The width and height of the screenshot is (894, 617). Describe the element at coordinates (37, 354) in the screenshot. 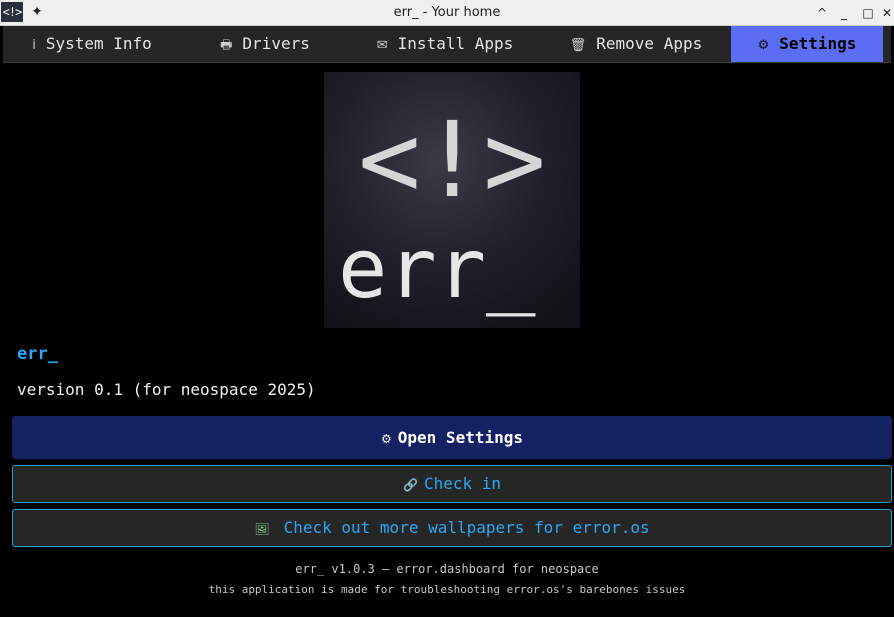

I see `app-name-heading: err_` at that location.